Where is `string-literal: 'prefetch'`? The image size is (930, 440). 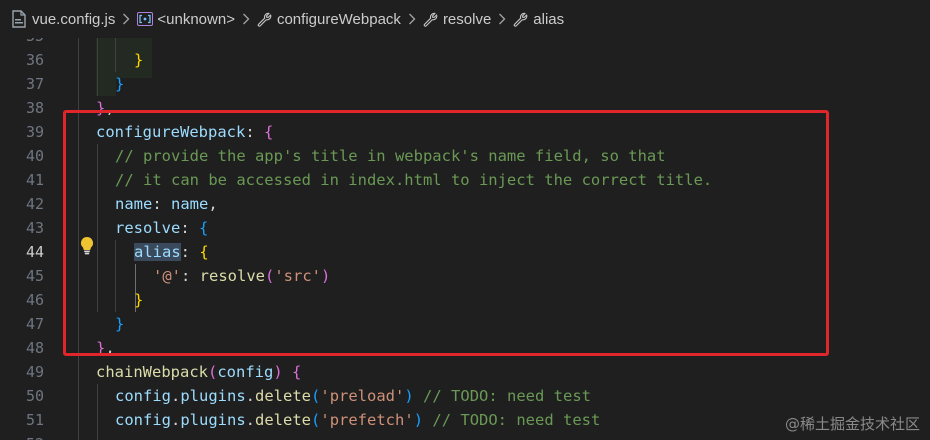
string-literal: 'prefetch' is located at coordinates (367, 420).